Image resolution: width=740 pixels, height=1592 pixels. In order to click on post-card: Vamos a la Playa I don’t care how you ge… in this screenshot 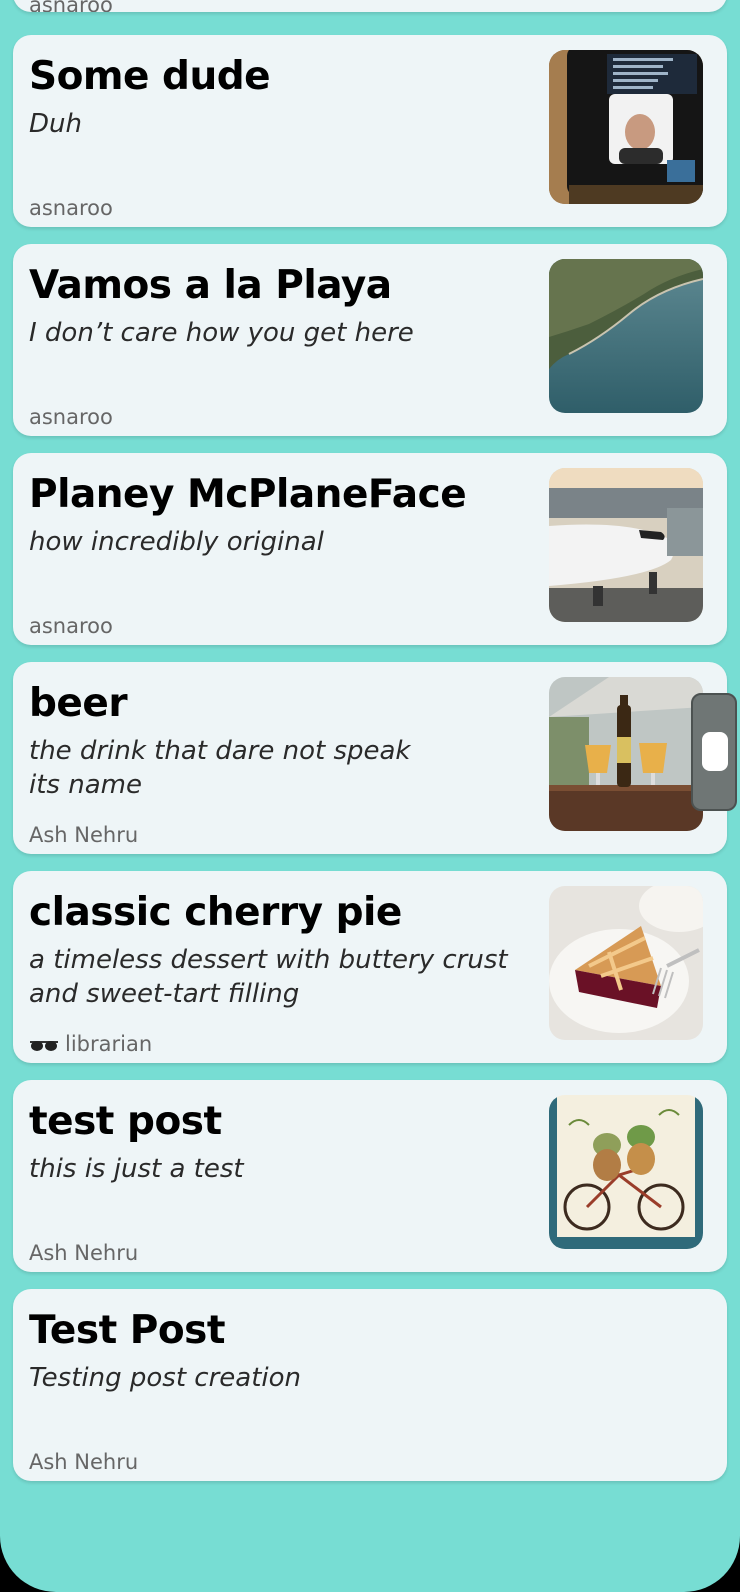, I will do `click(370, 340)`.